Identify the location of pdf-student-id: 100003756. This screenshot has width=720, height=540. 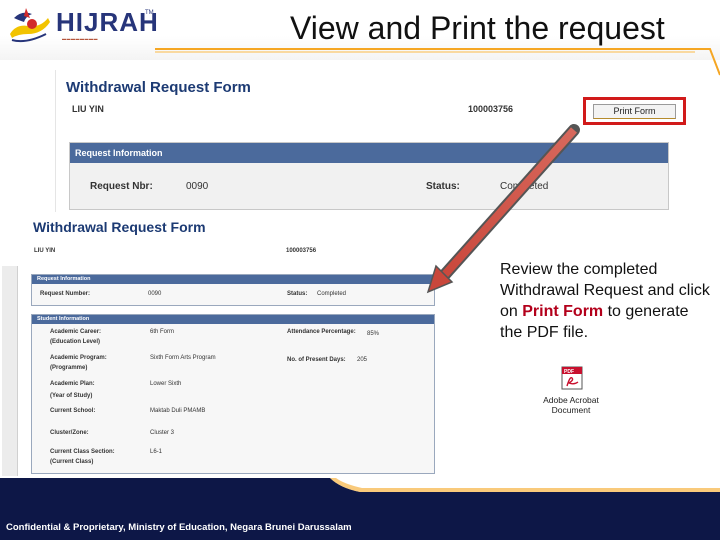
(301, 251).